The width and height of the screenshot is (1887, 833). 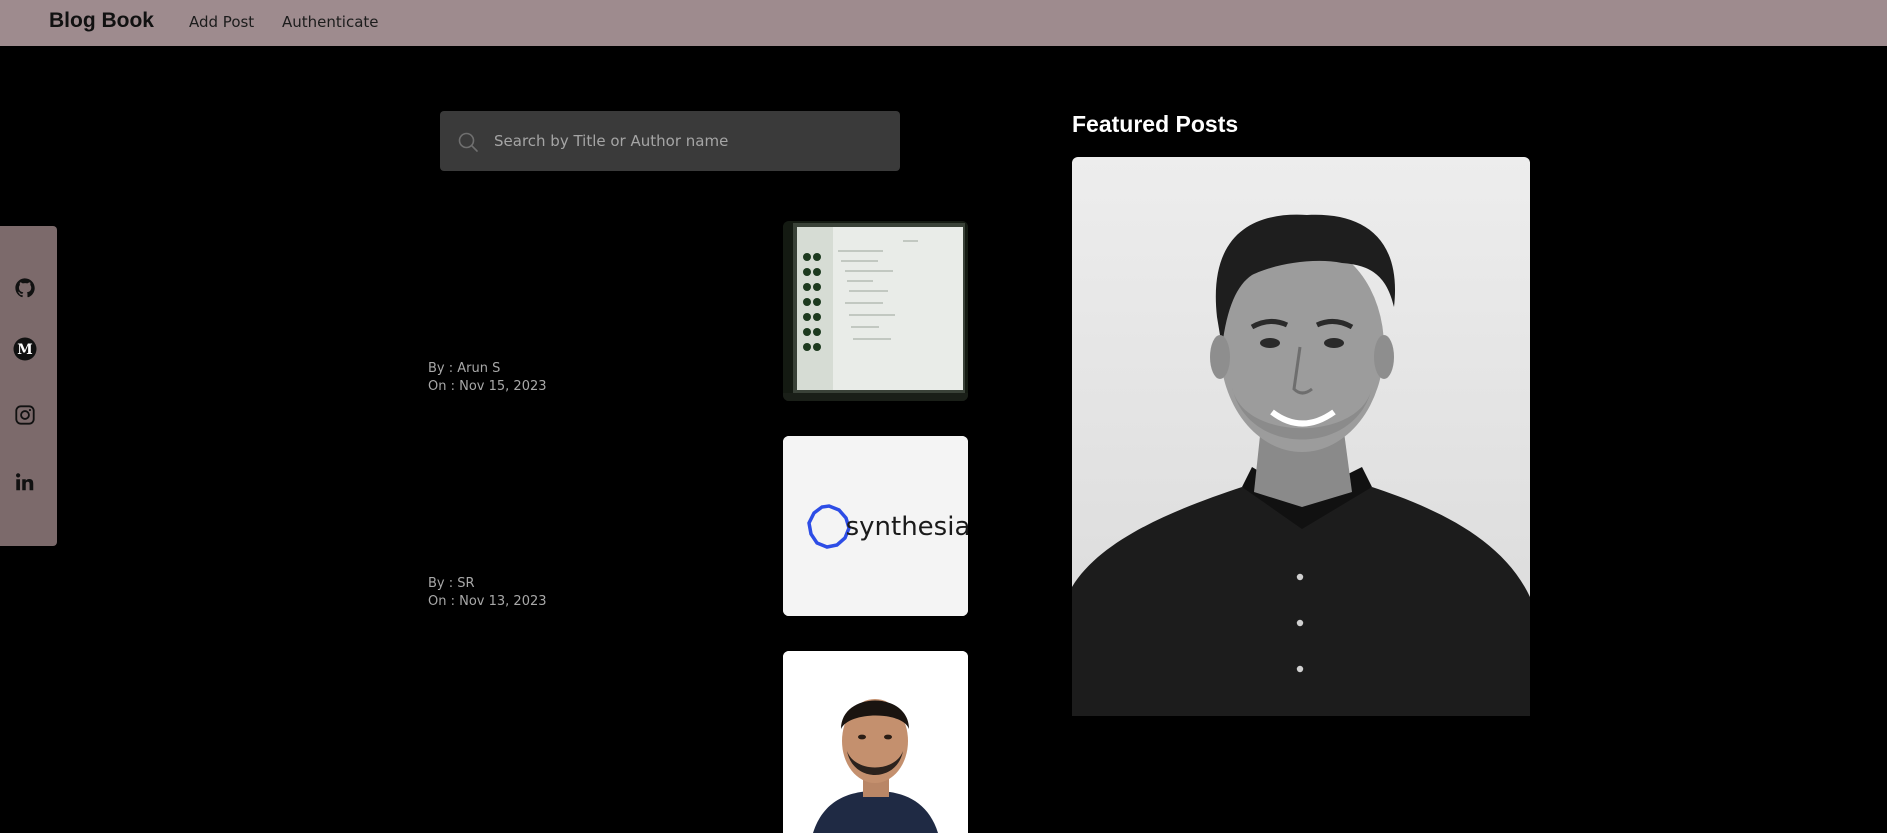 What do you see at coordinates (101, 21) in the screenshot?
I see `brand-logo: Blog Book` at bounding box center [101, 21].